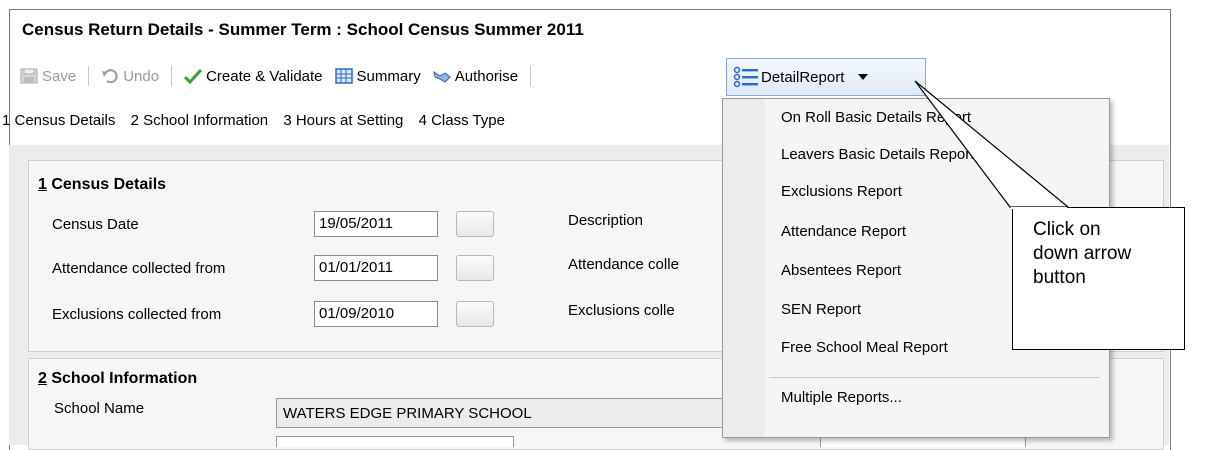 The height and width of the screenshot is (450, 1224). I want to click on callout-pointer, so click(992, 144).